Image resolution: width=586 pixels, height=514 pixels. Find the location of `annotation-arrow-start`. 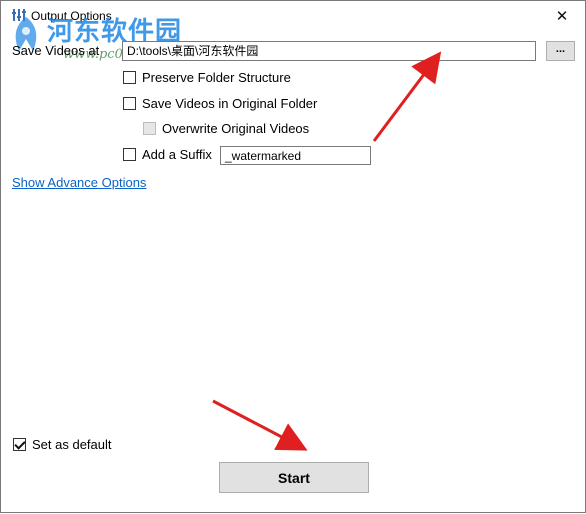

annotation-arrow-start is located at coordinates (260, 425).